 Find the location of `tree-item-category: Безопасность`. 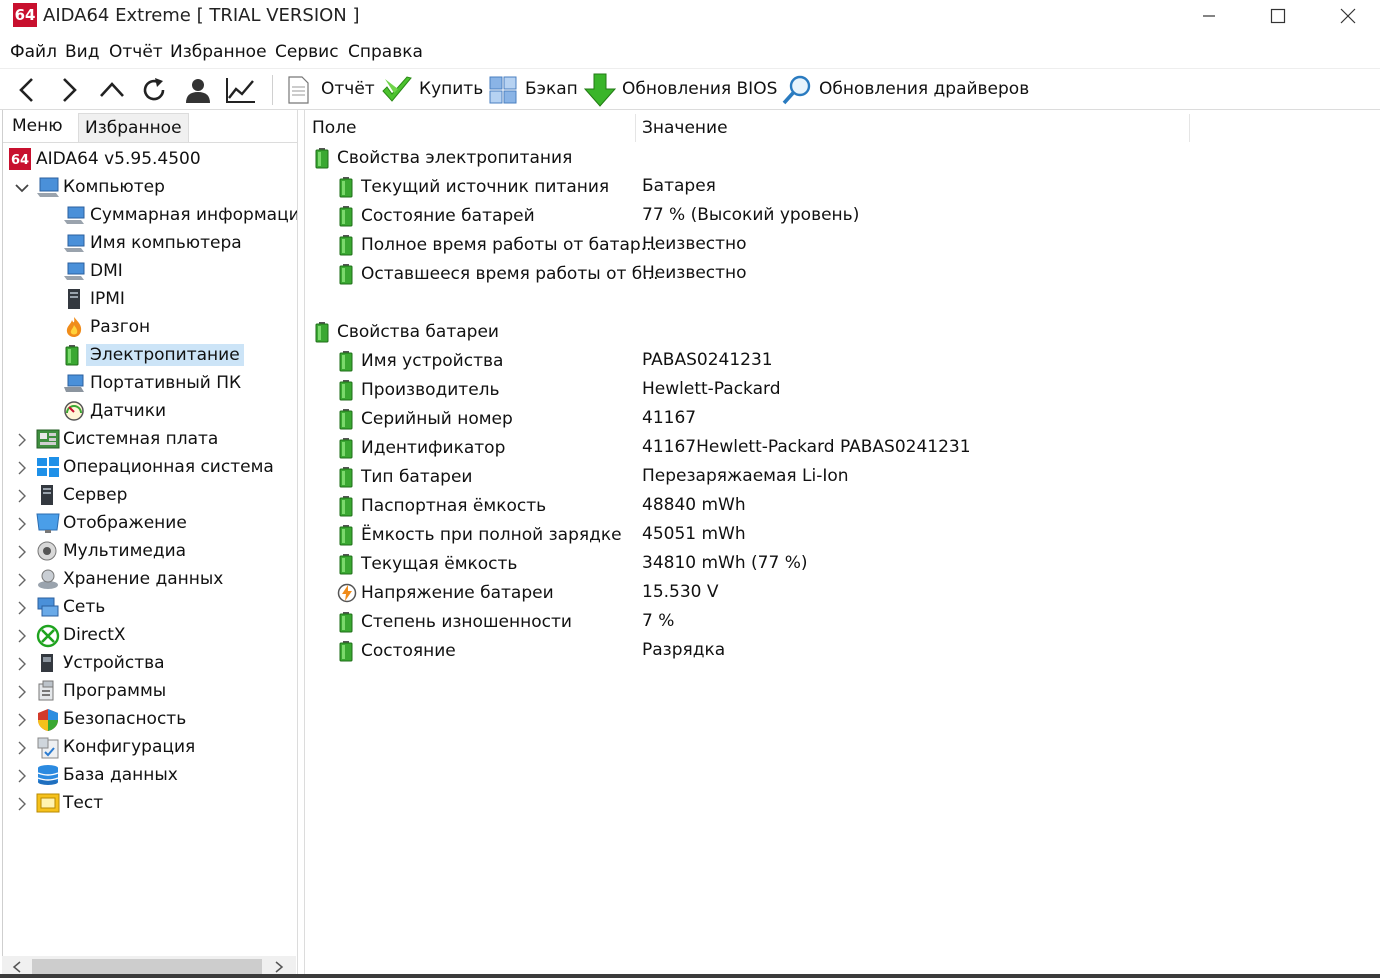

tree-item-category: Безопасность is located at coordinates (111, 719).